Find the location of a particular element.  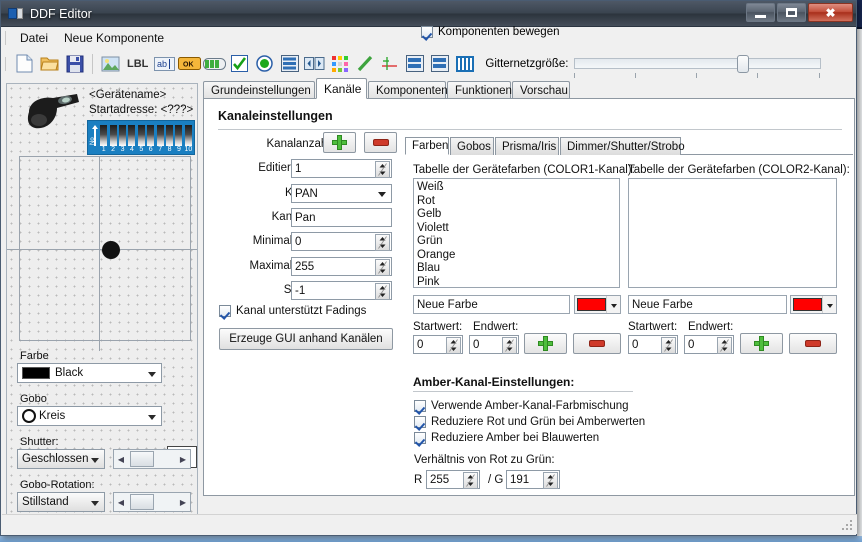

move-components-checkbox: Komponenten bewegen is located at coordinates (490, 32).